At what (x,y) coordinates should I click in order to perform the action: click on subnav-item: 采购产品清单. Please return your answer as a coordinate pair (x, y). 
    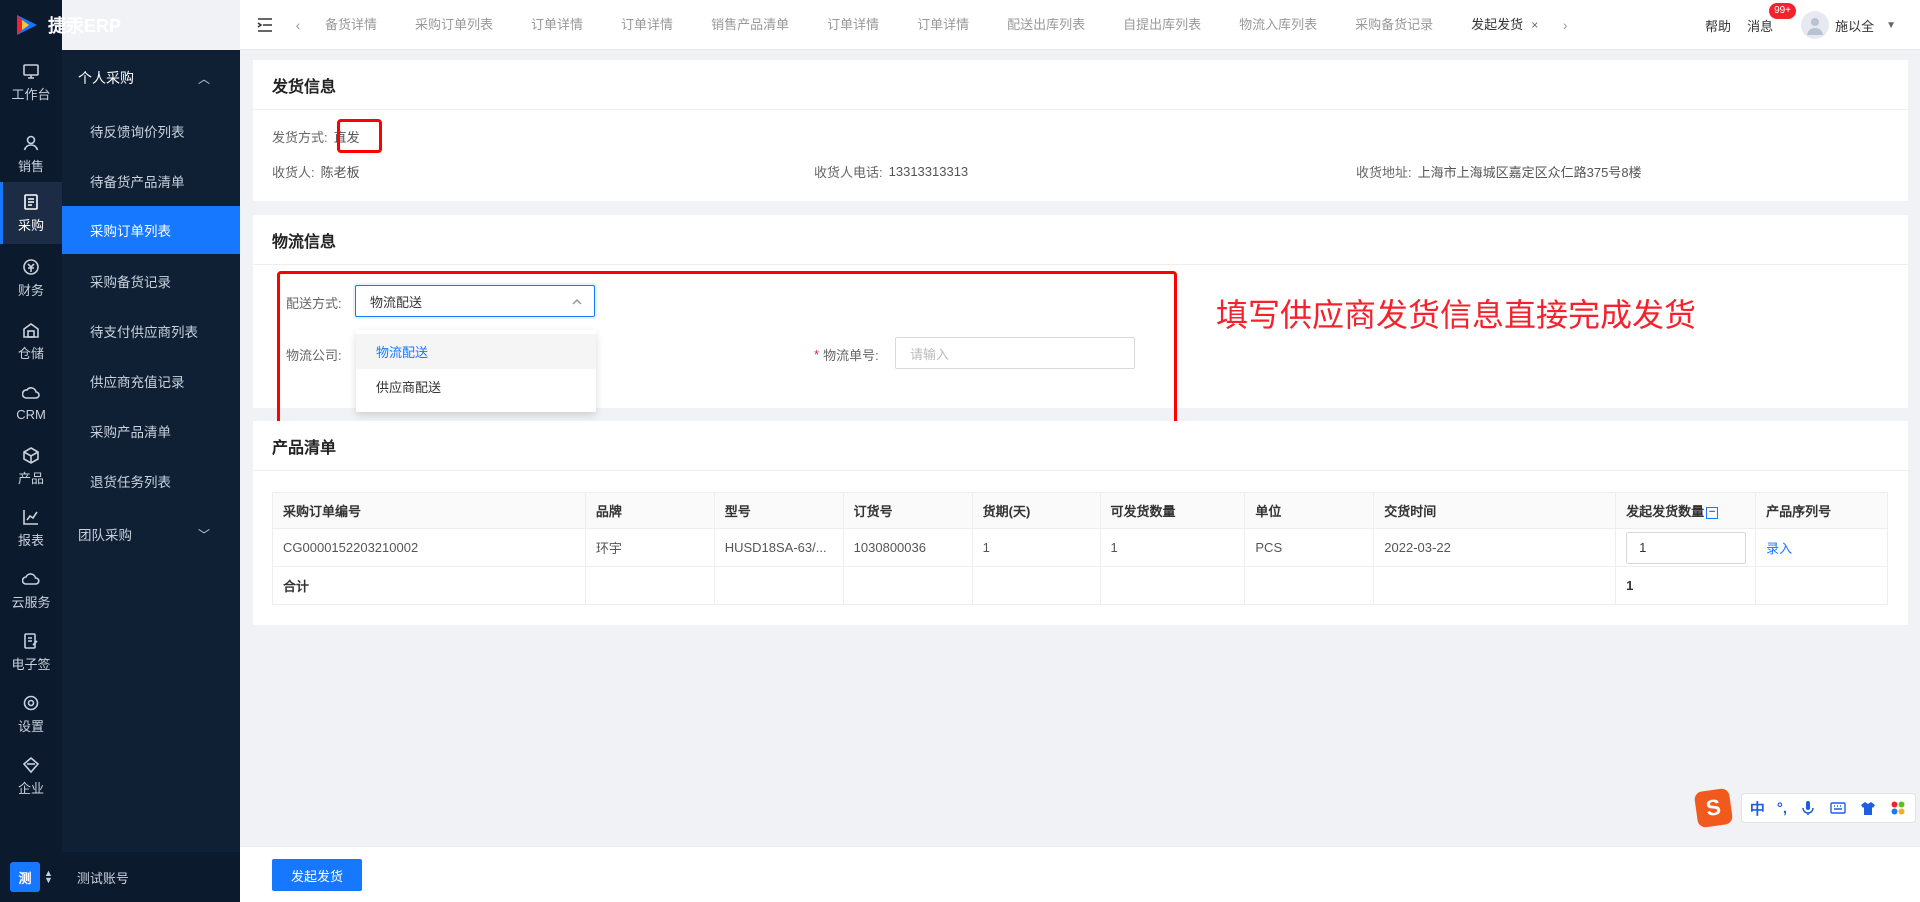
    Looking at the image, I should click on (151, 431).